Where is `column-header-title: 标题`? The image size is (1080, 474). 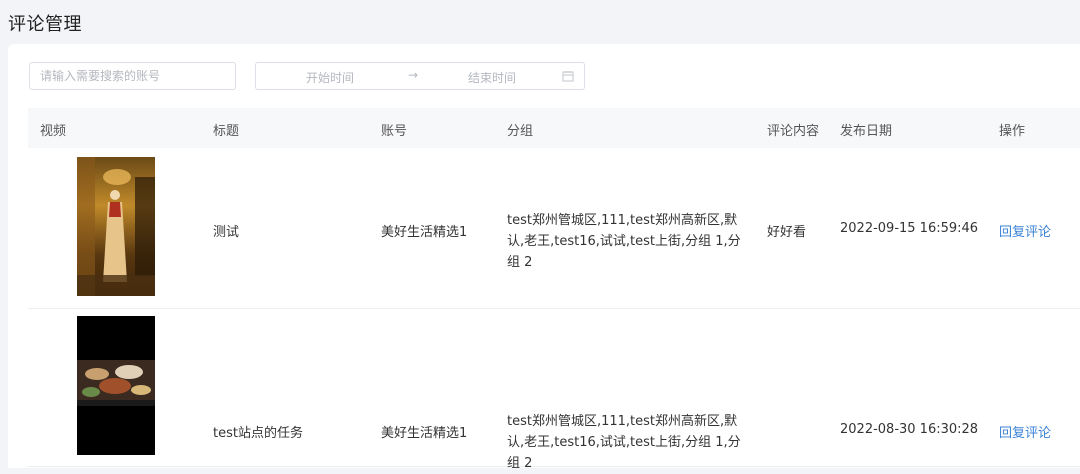 column-header-title: 标题 is located at coordinates (226, 131).